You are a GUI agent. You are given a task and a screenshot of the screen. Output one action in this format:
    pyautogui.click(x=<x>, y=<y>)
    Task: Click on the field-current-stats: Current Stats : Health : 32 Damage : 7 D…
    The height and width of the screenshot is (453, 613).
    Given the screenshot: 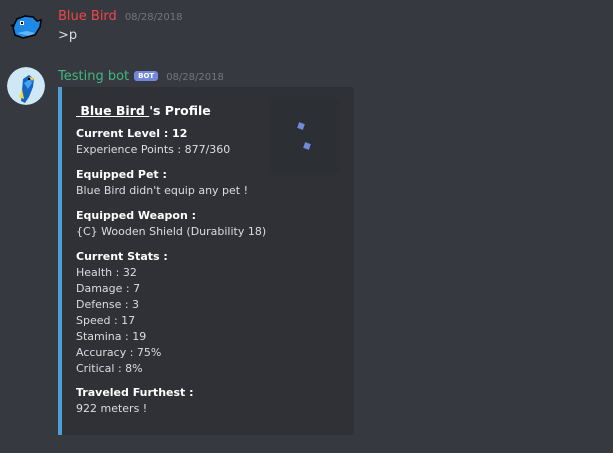 What is the action you would take?
    pyautogui.click(x=122, y=313)
    